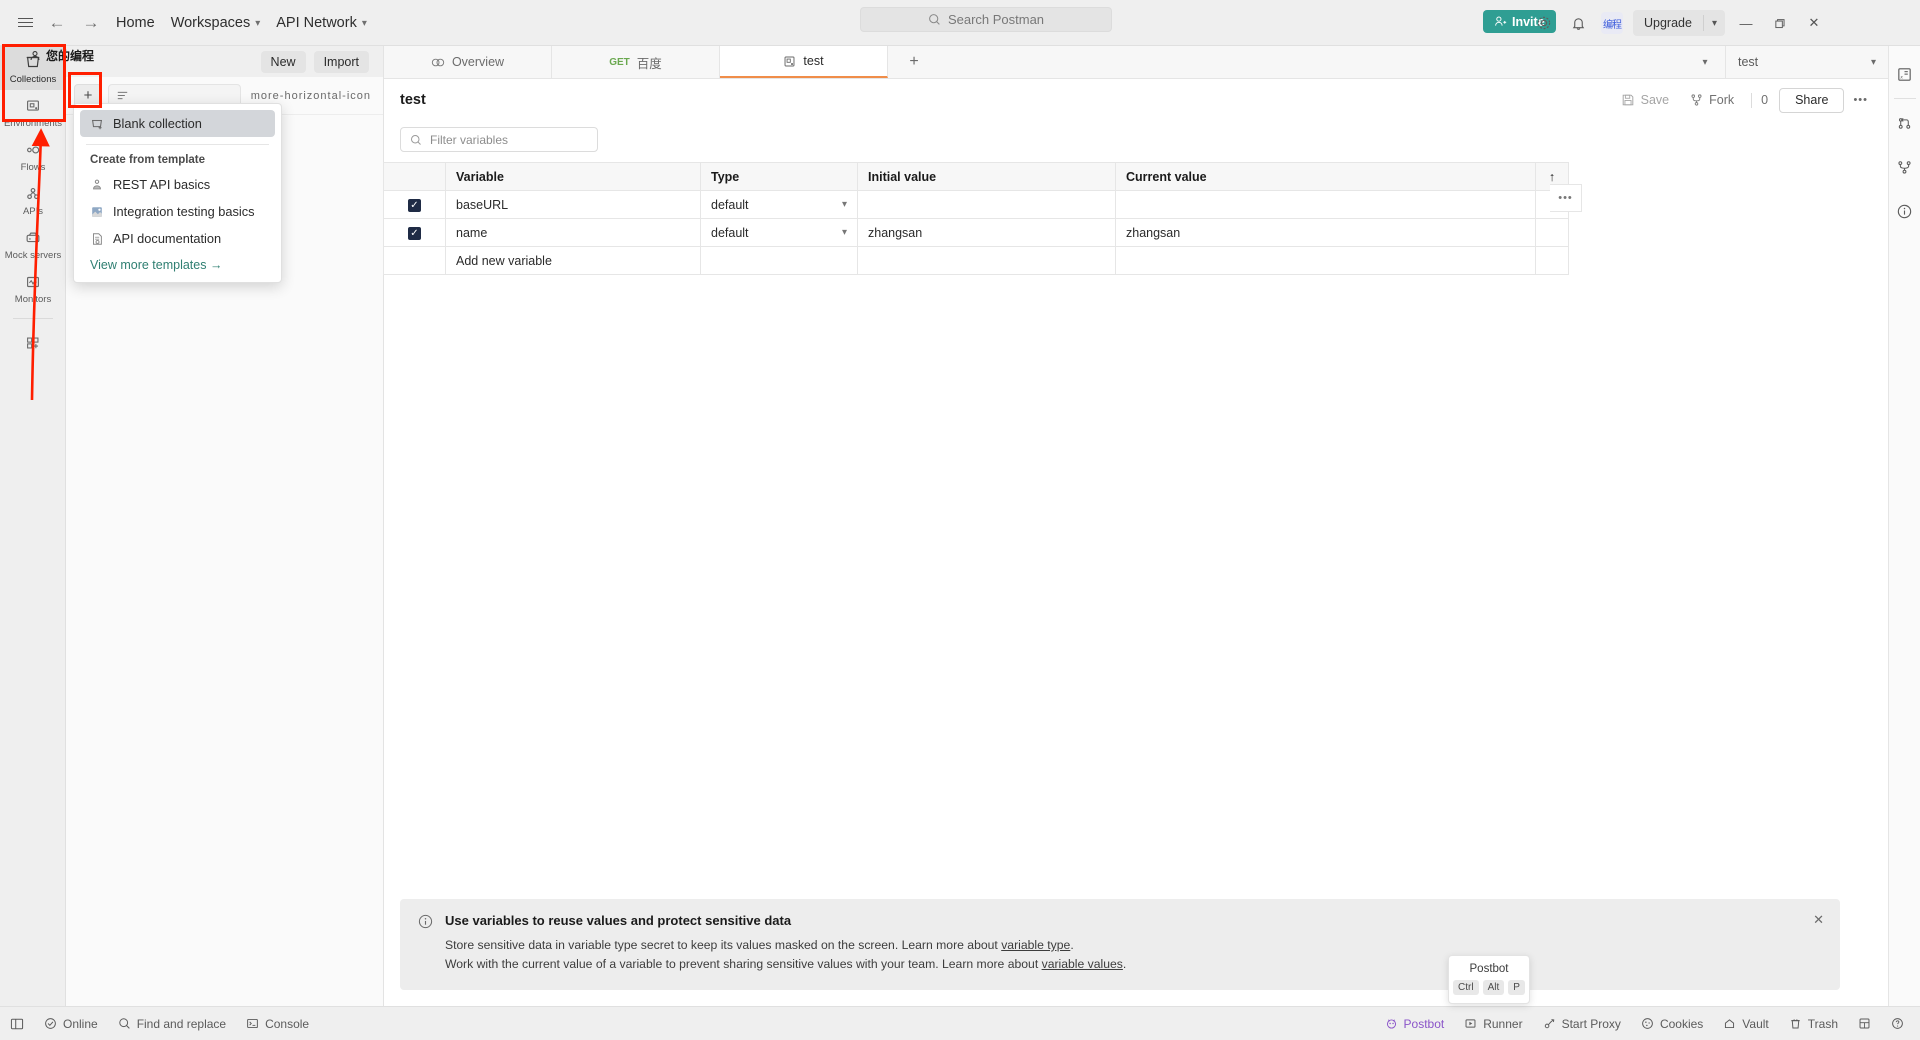 Image resolution: width=1920 pixels, height=1040 pixels. Describe the element at coordinates (1578, 23) in the screenshot. I see `notifications-bell-icon` at that location.